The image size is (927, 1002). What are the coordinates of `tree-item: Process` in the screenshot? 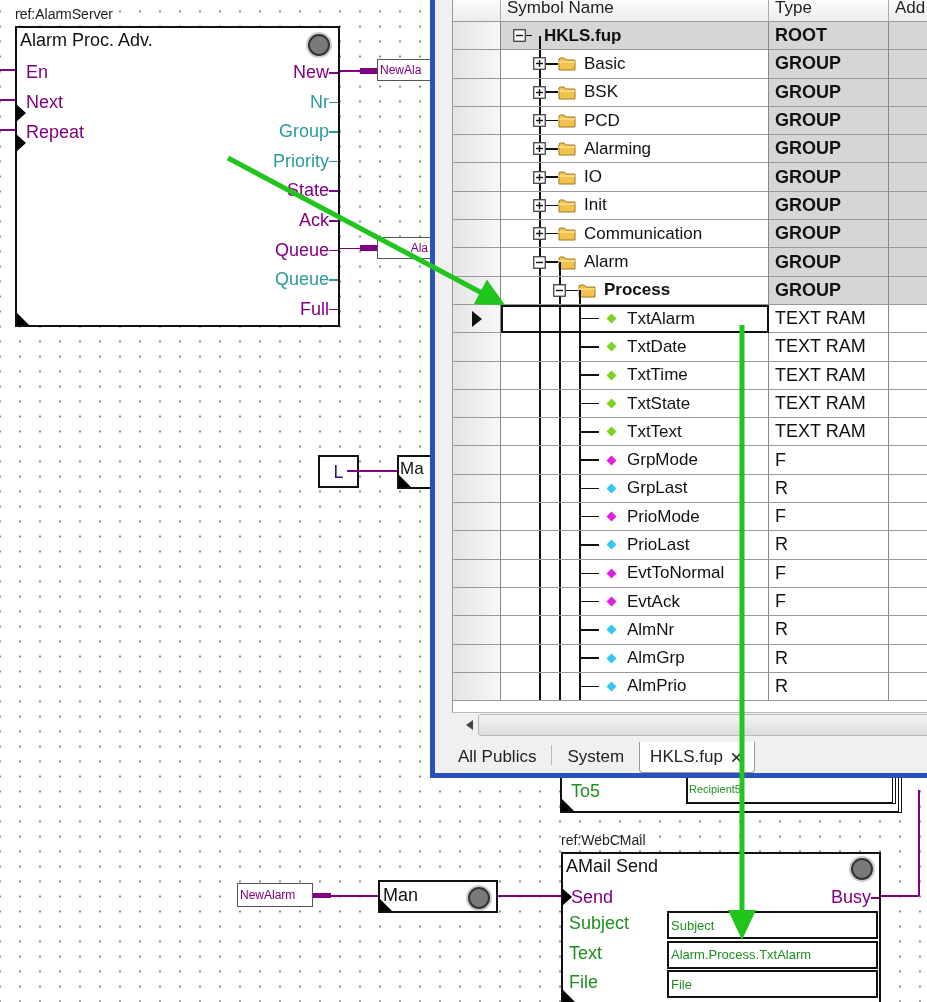 It's located at (637, 290).